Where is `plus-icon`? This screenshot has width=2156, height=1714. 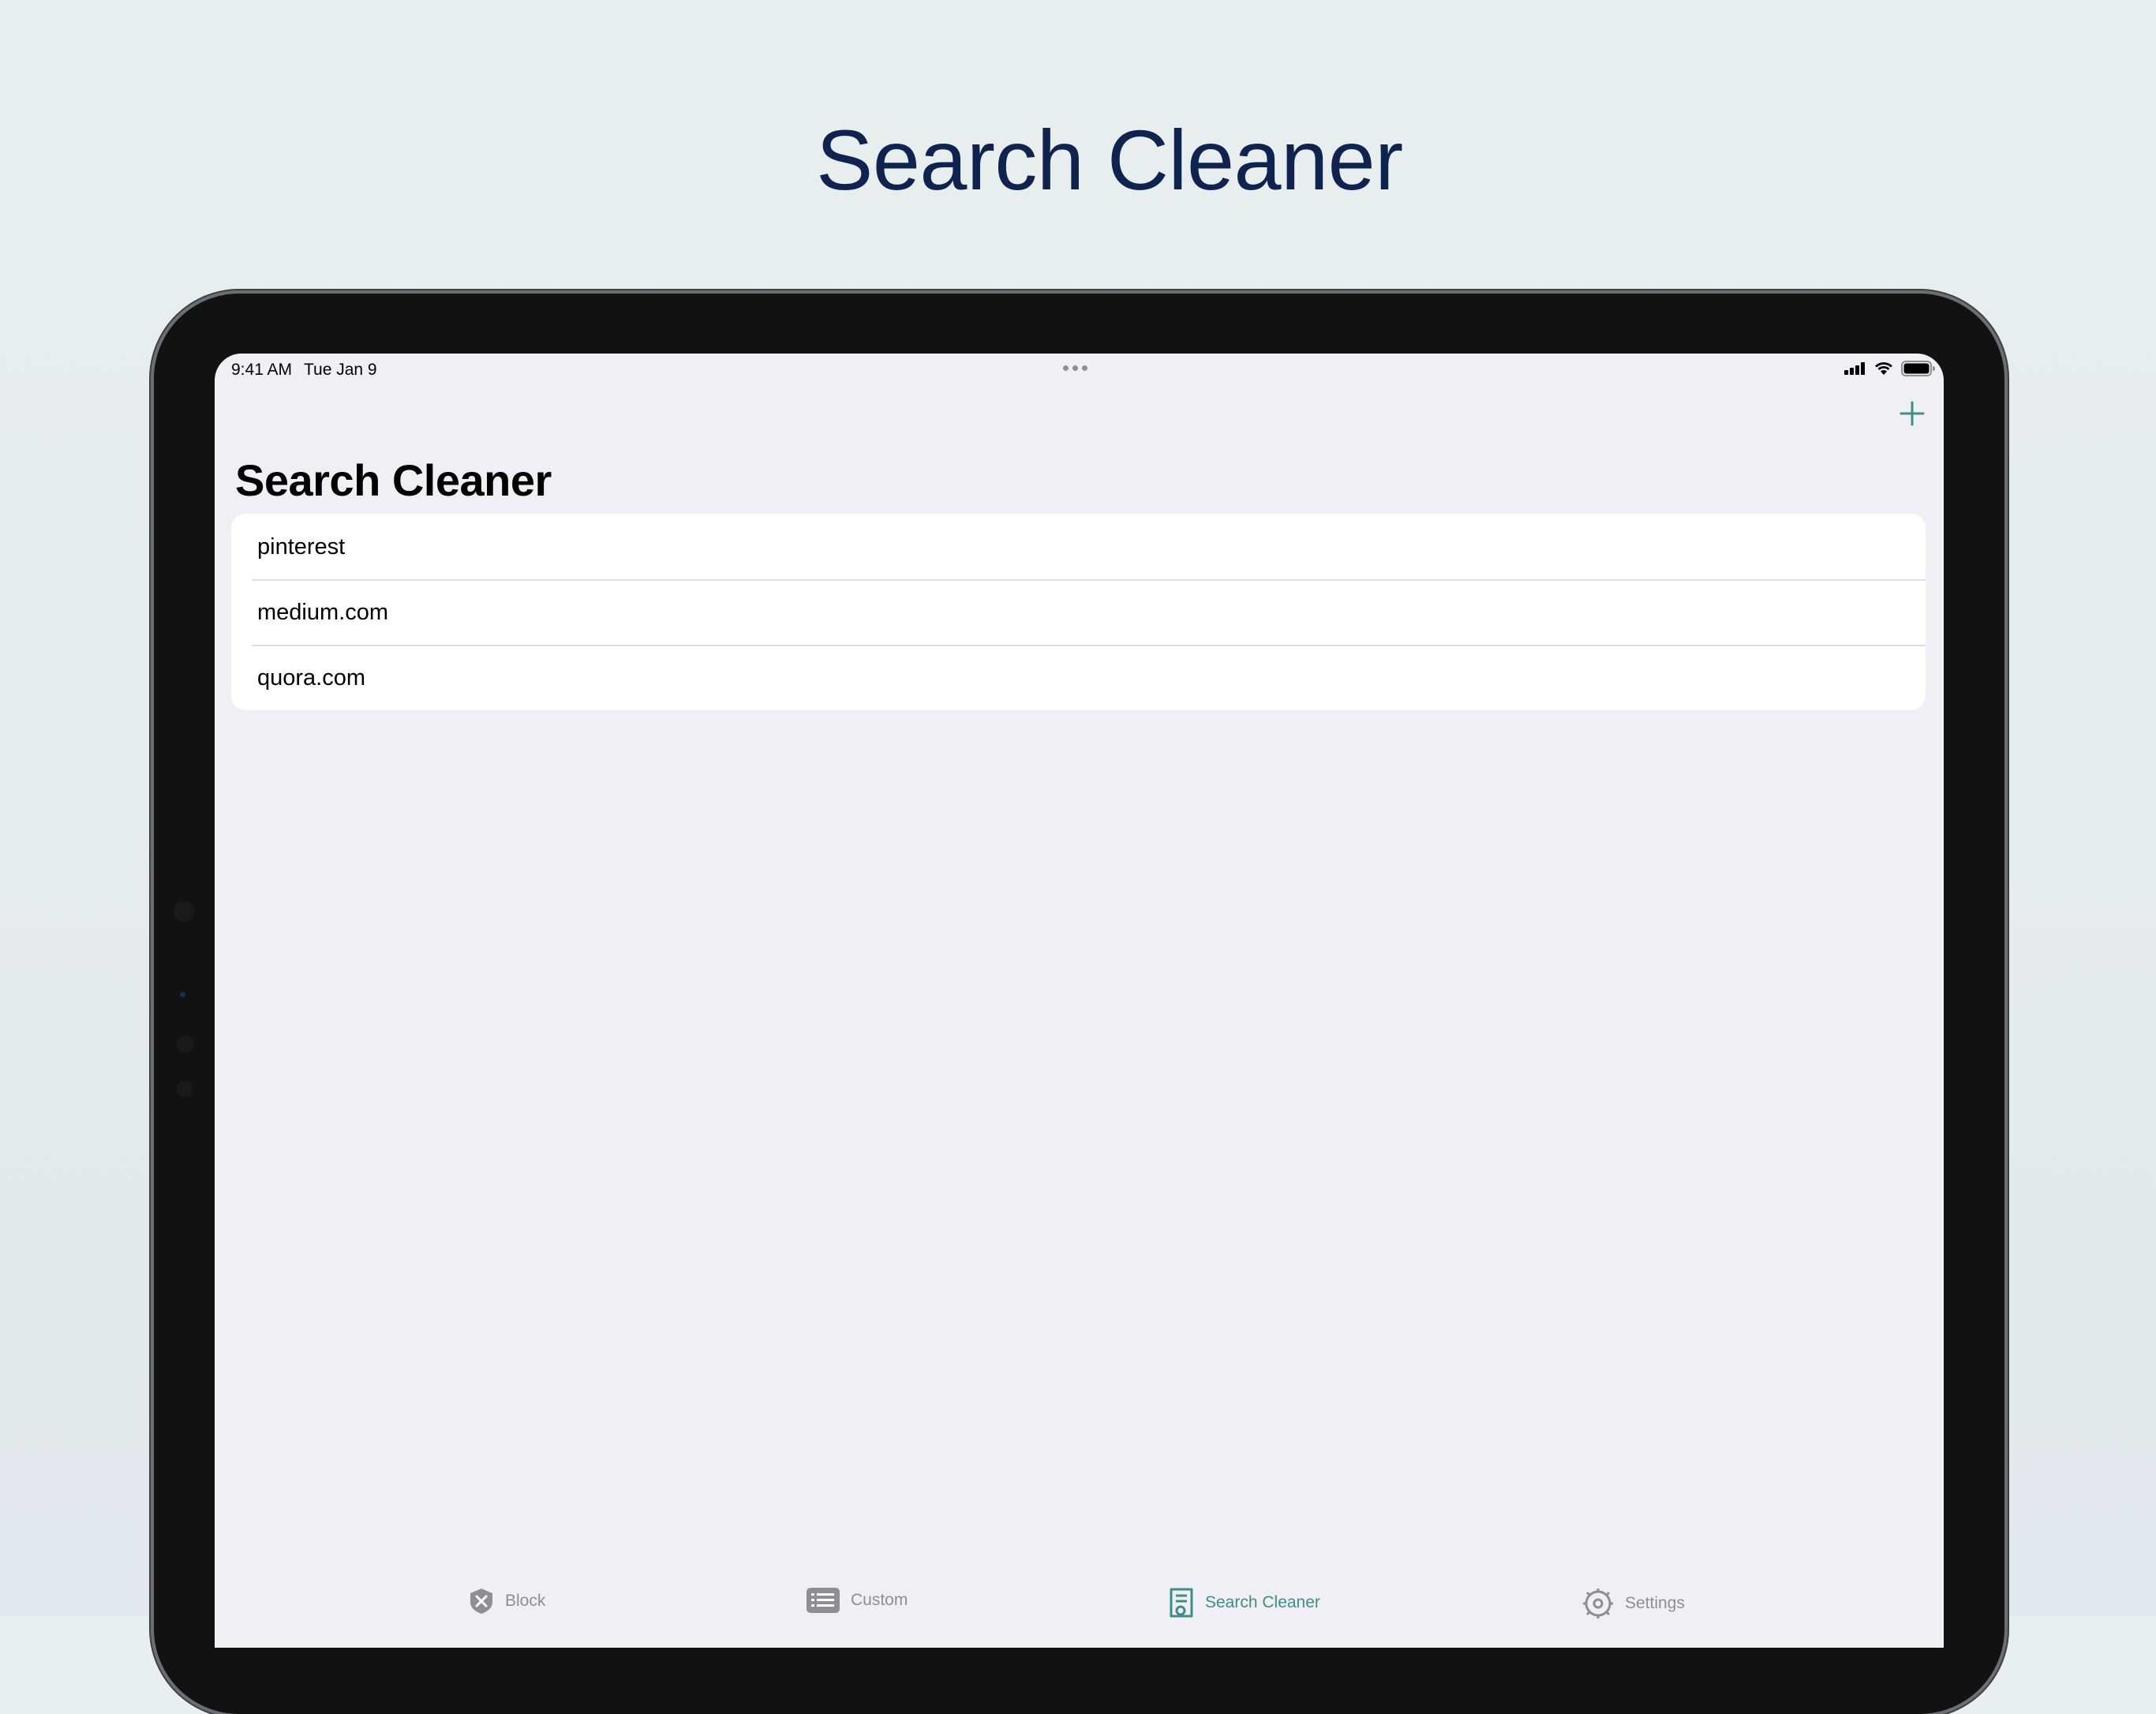
plus-icon is located at coordinates (1912, 413).